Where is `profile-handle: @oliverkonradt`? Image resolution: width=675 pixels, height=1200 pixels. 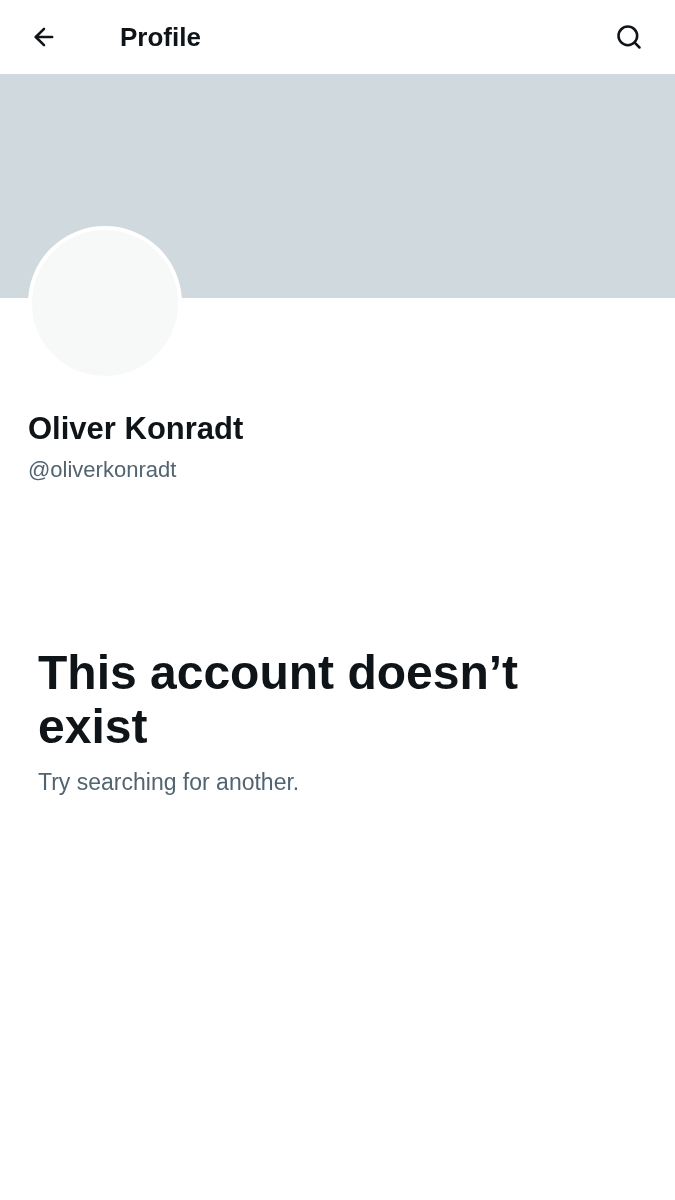 profile-handle: @oliverkonradt is located at coordinates (103, 469).